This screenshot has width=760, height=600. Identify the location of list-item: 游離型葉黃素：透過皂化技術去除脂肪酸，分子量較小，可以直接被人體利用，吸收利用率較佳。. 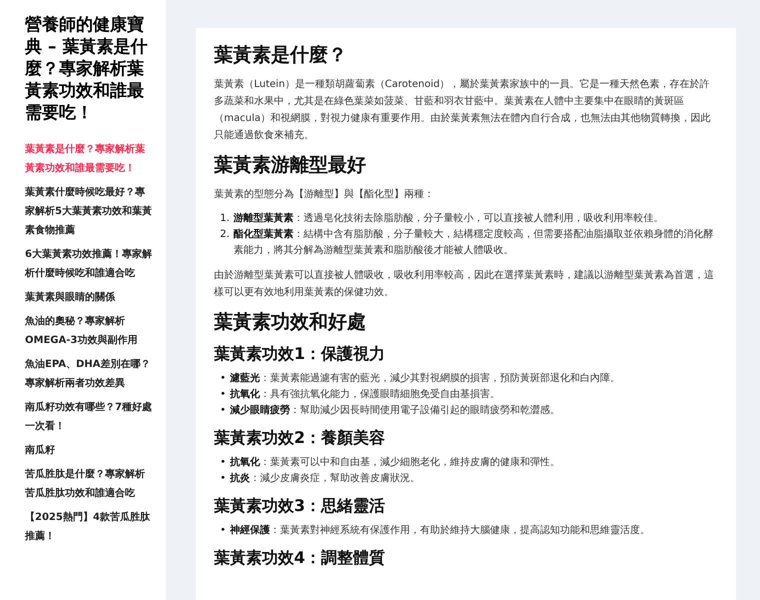
(449, 219).